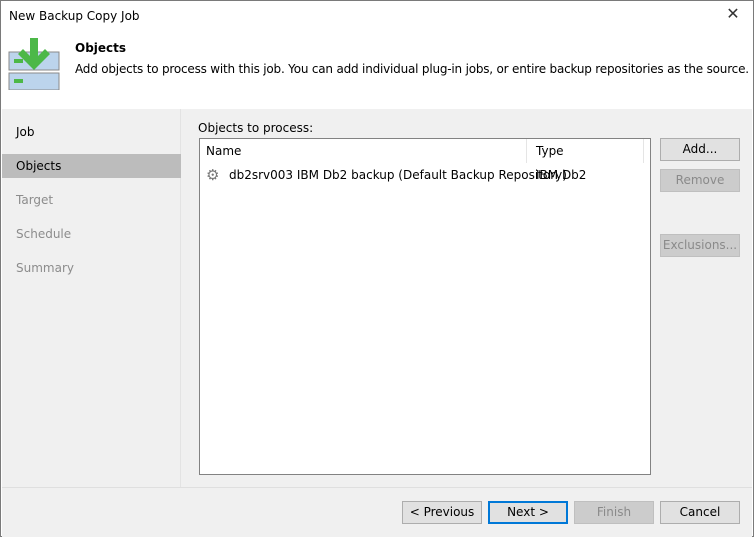 This screenshot has width=754, height=537. What do you see at coordinates (45, 268) in the screenshot?
I see `nav-item-summary: Summary` at bounding box center [45, 268].